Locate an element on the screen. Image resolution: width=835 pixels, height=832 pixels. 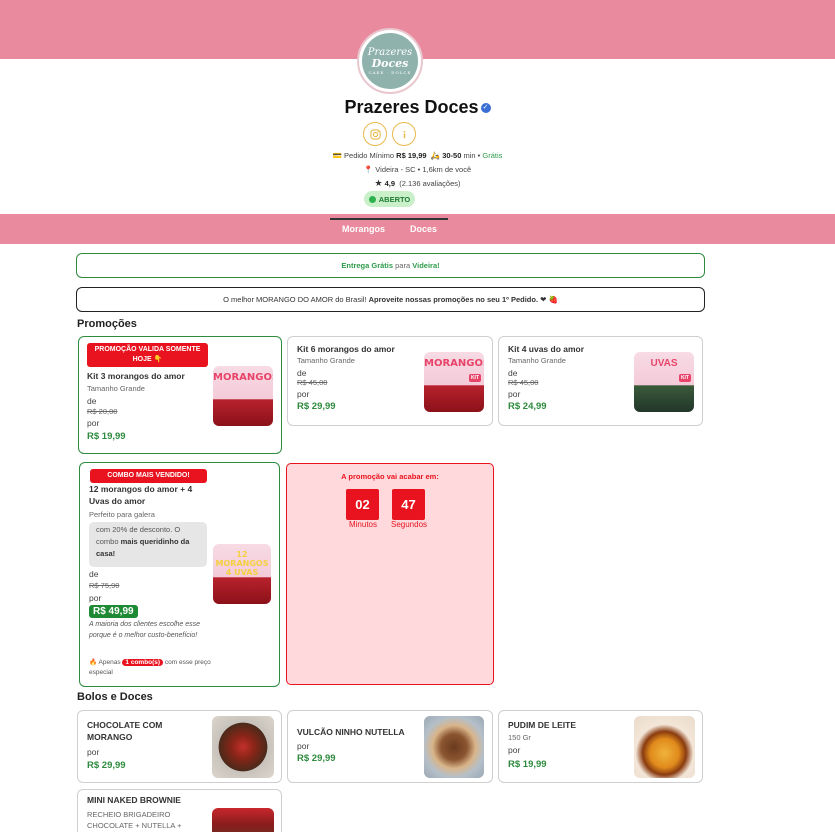
location-info: 📍 Videira - SC • 1,6km de você is located at coordinates (417, 169).